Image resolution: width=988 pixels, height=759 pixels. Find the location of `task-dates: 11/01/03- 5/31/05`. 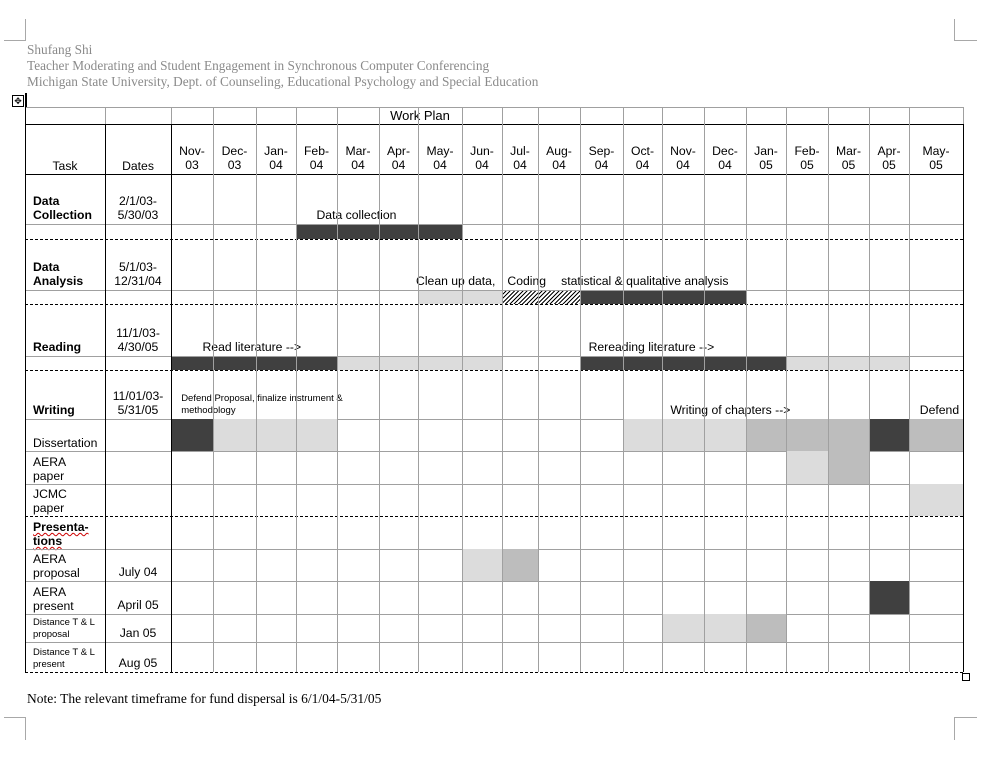

task-dates: 11/01/03- 5/31/05 is located at coordinates (138, 403).